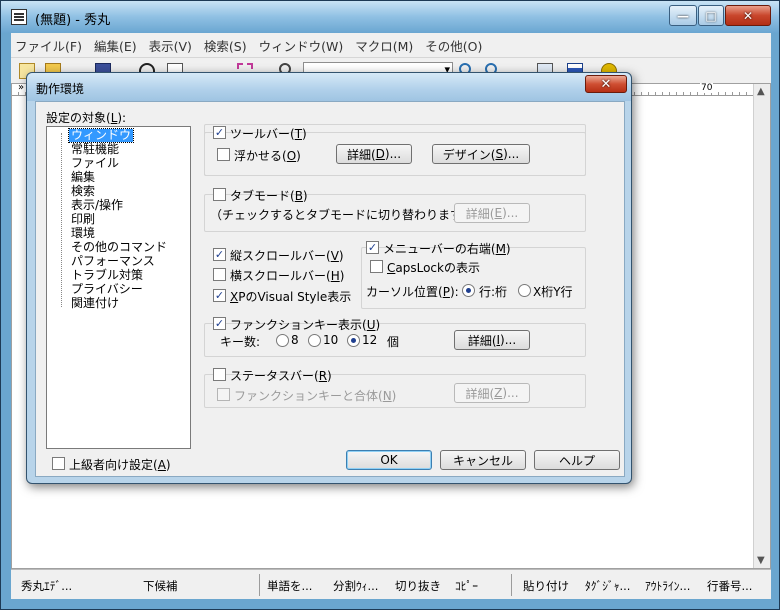 Image resolution: width=780 pixels, height=610 pixels. What do you see at coordinates (107, 289) in the screenshot?
I see `tree-item-privacy: プライバシー` at bounding box center [107, 289].